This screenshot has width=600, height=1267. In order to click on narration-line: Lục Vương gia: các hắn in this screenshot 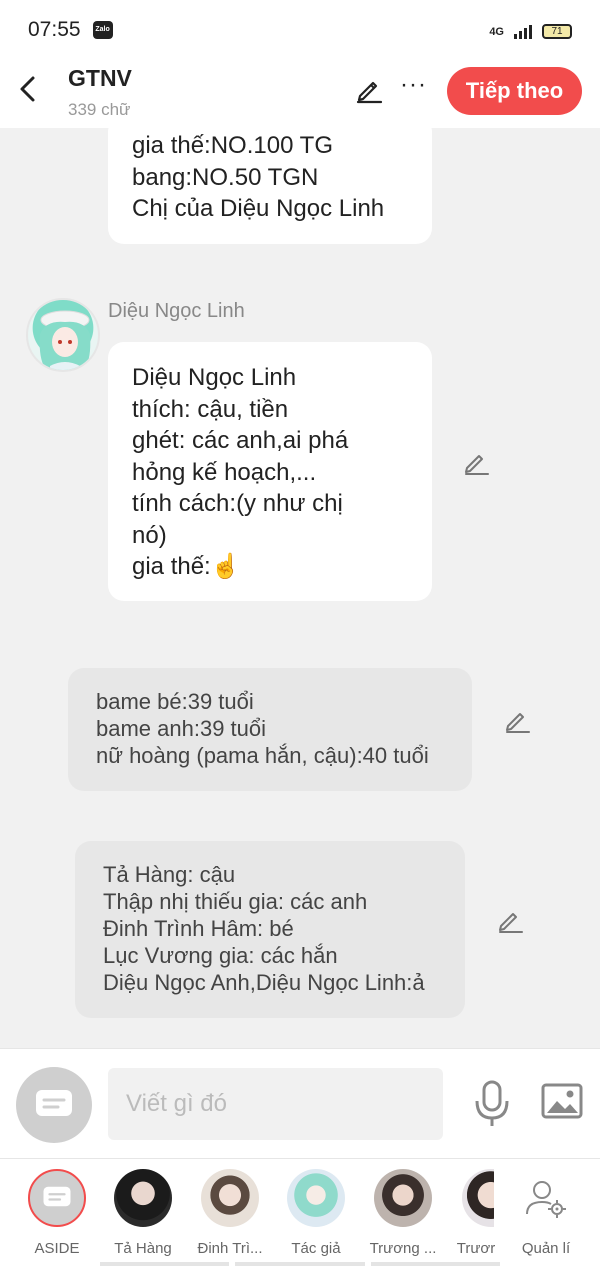, I will do `click(220, 955)`.